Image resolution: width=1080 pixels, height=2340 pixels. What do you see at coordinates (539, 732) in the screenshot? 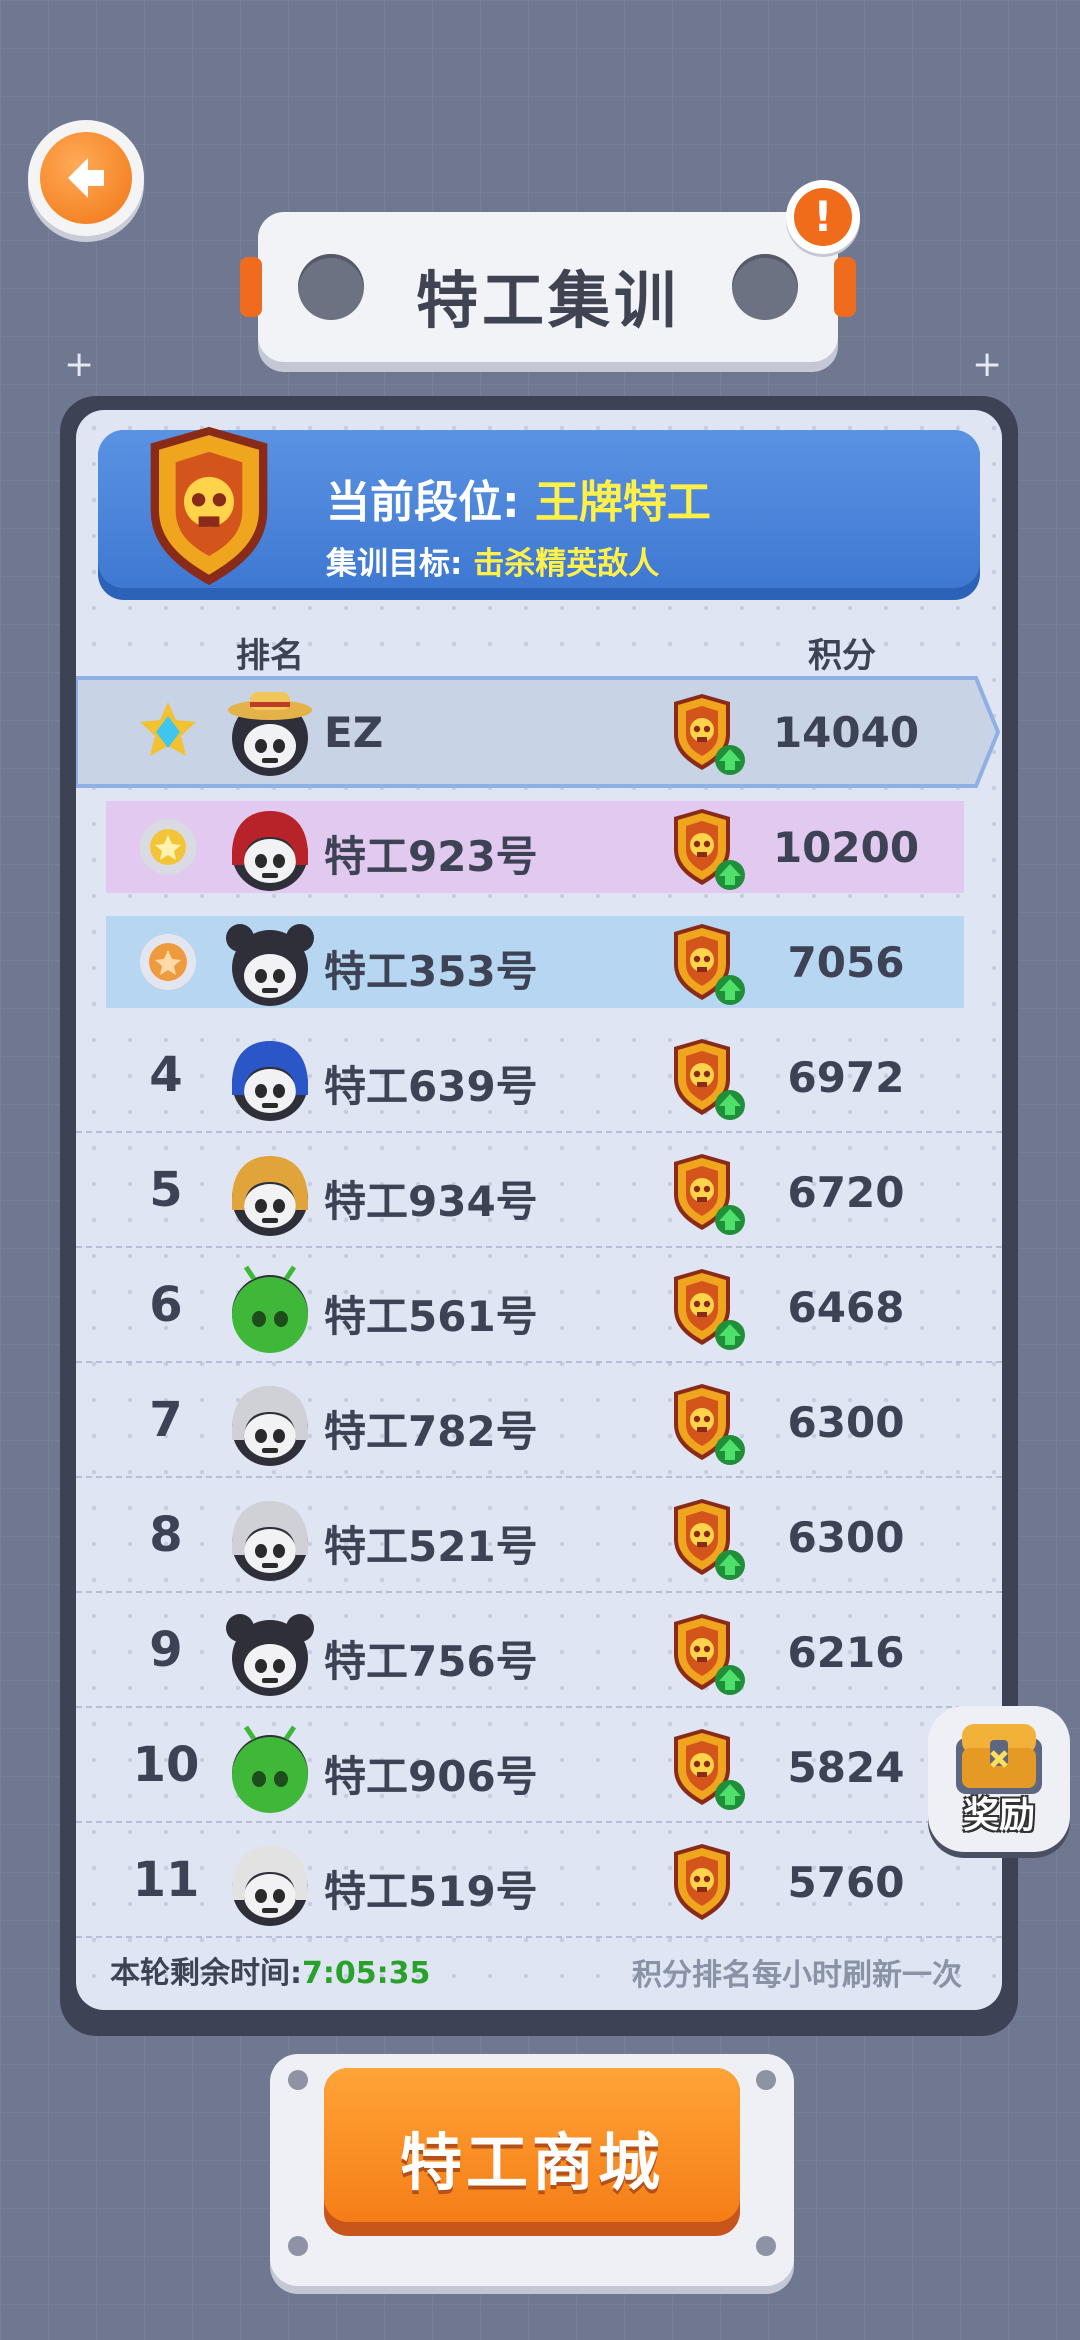
I see `leaderboard-row: EZ 14040` at bounding box center [539, 732].